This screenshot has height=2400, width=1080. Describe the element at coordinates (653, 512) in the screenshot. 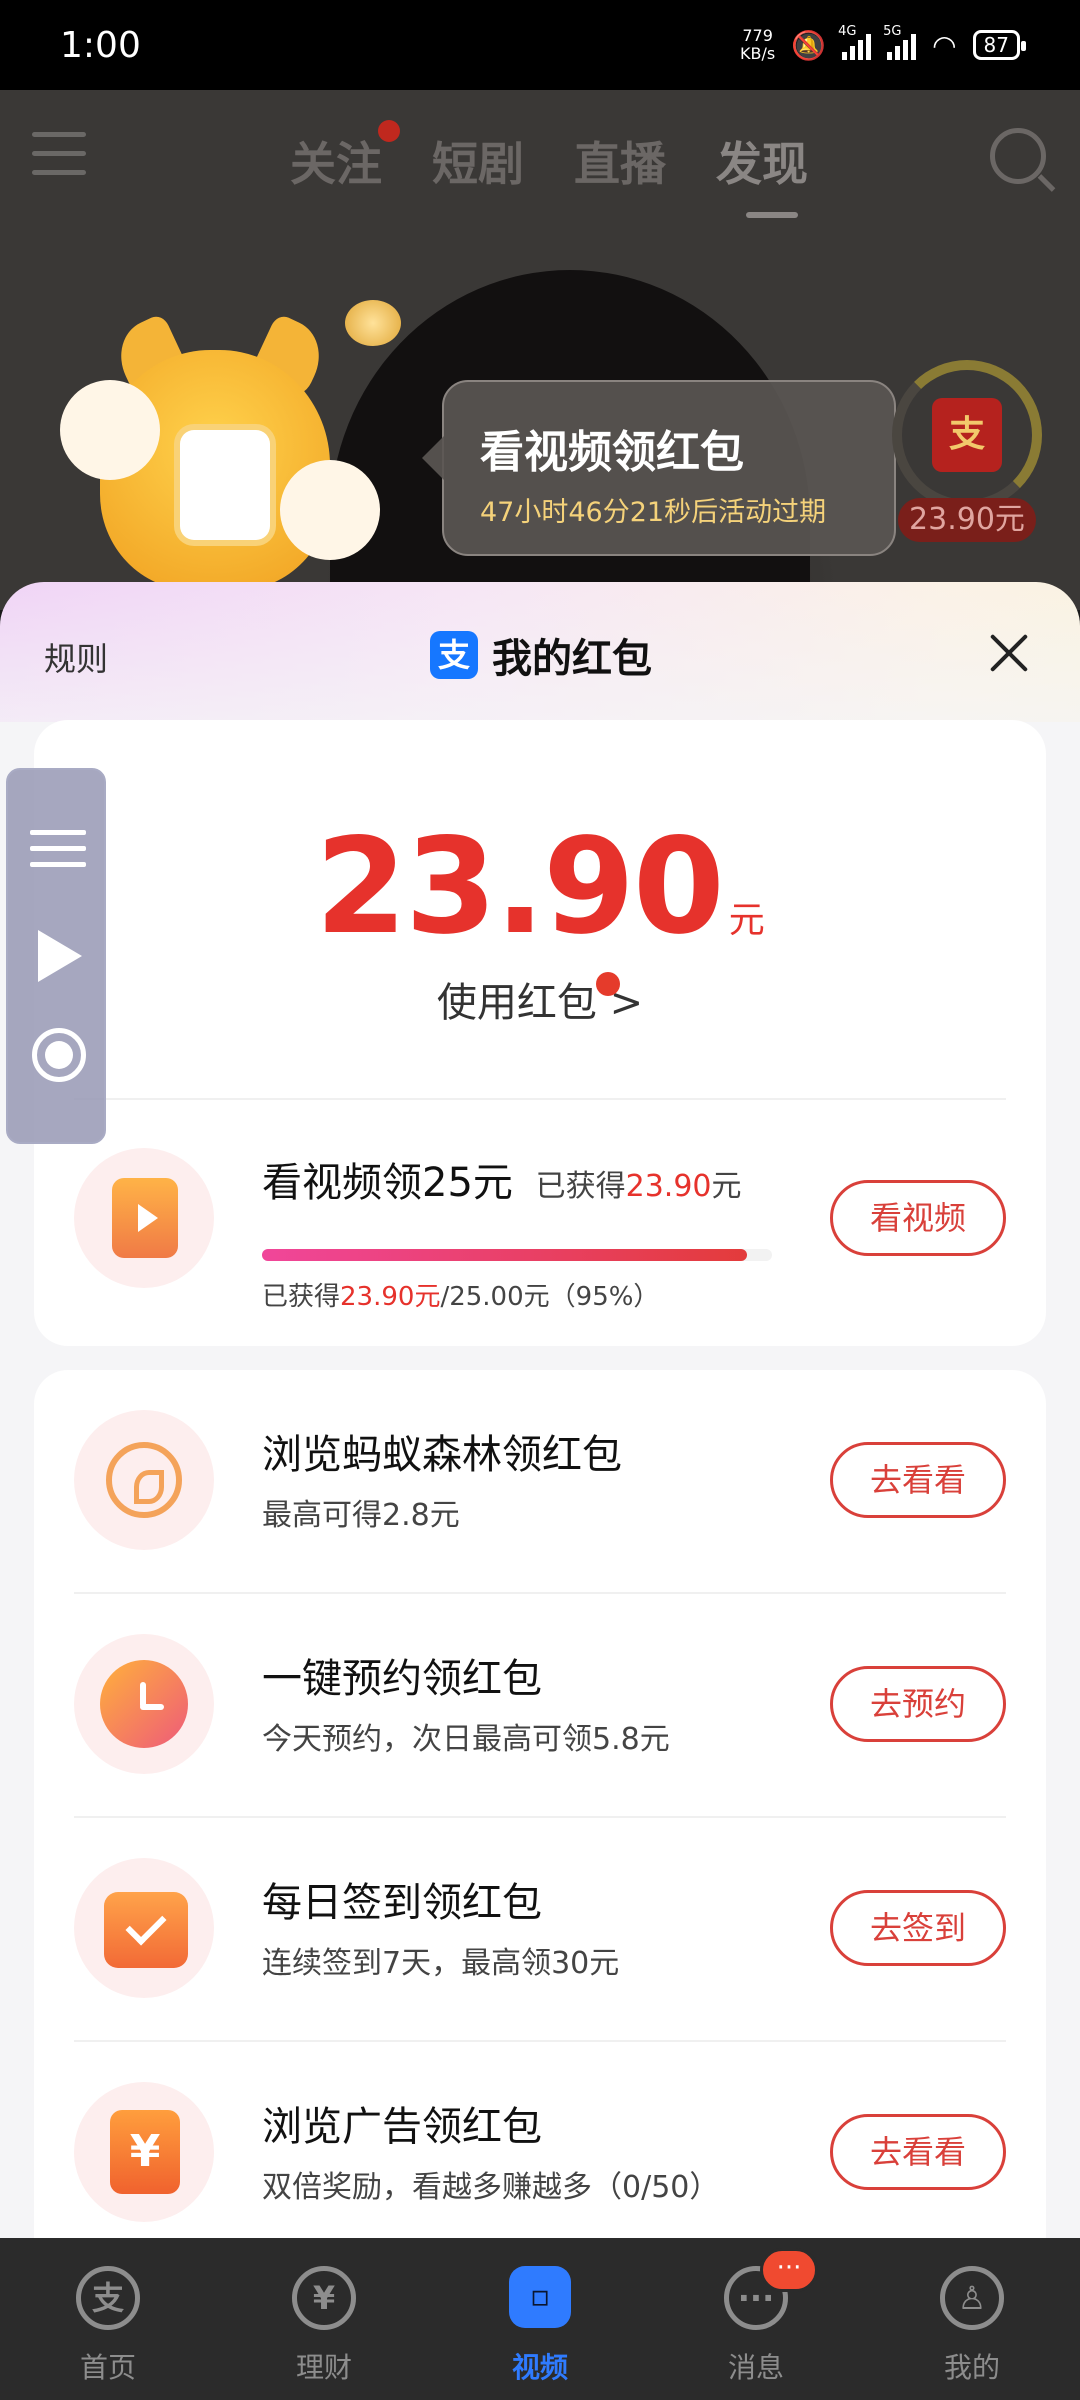

I see `promo-countdown: 47小时46分21秒后活动过期` at that location.